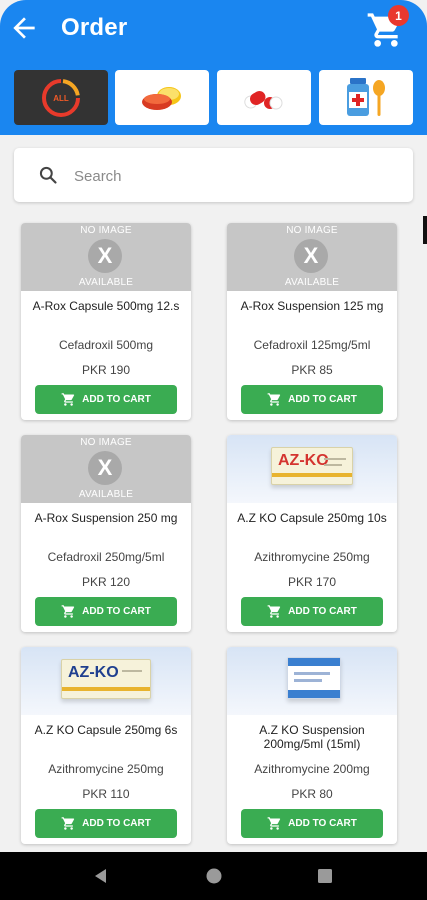 Image resolution: width=427 pixels, height=900 pixels. What do you see at coordinates (312, 582) in the screenshot?
I see `product-price: PKR 170` at bounding box center [312, 582].